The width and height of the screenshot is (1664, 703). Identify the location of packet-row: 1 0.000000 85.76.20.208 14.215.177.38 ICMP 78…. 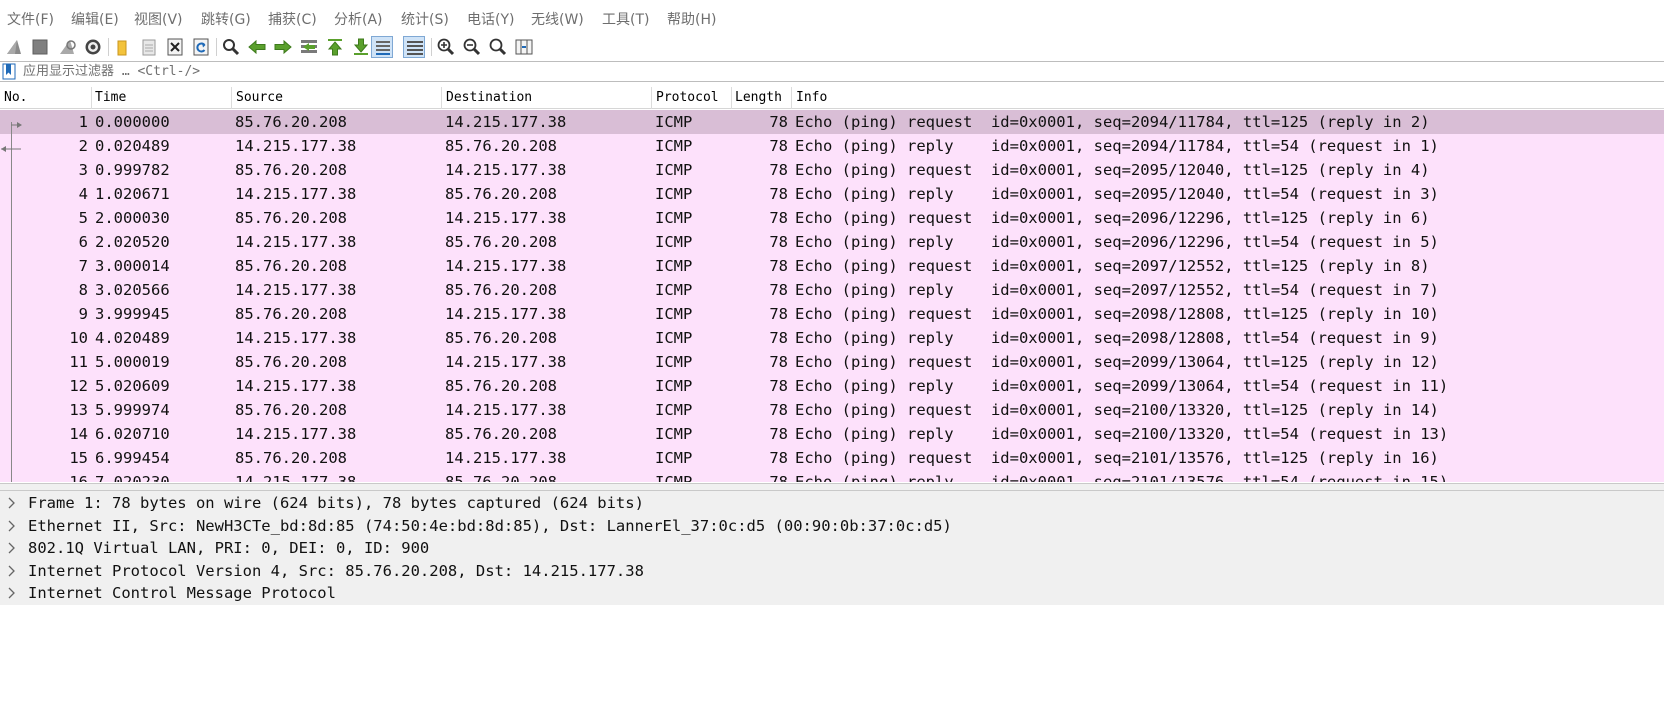
(832, 122).